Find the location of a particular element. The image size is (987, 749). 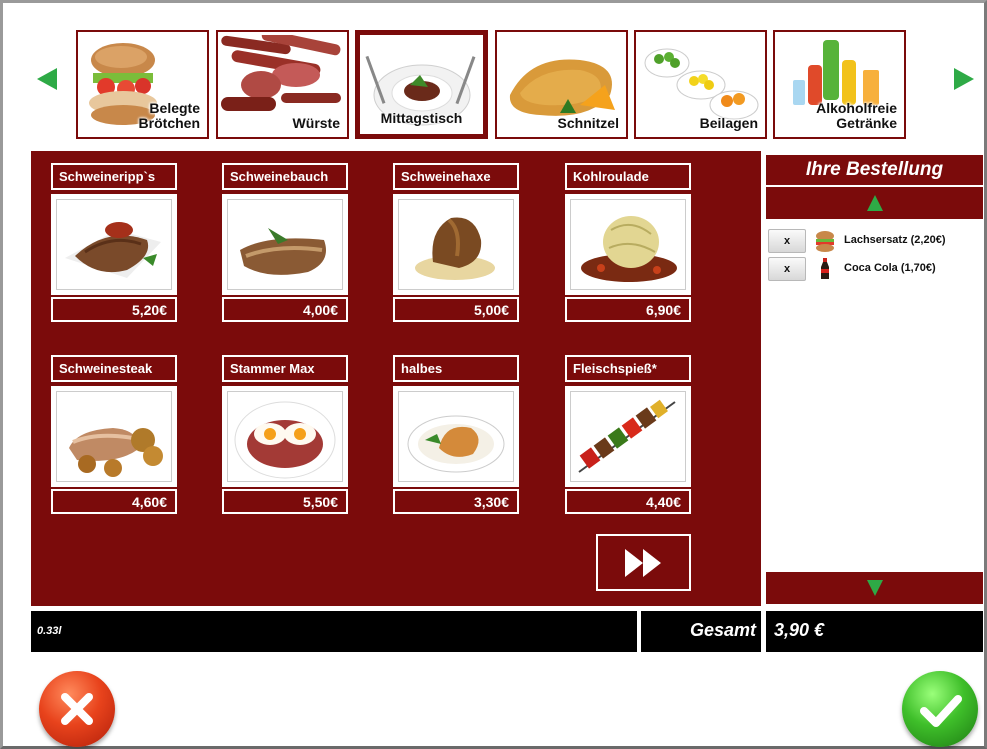

product-tile: Schweinebauch 4,00€ is located at coordinates (285, 242).